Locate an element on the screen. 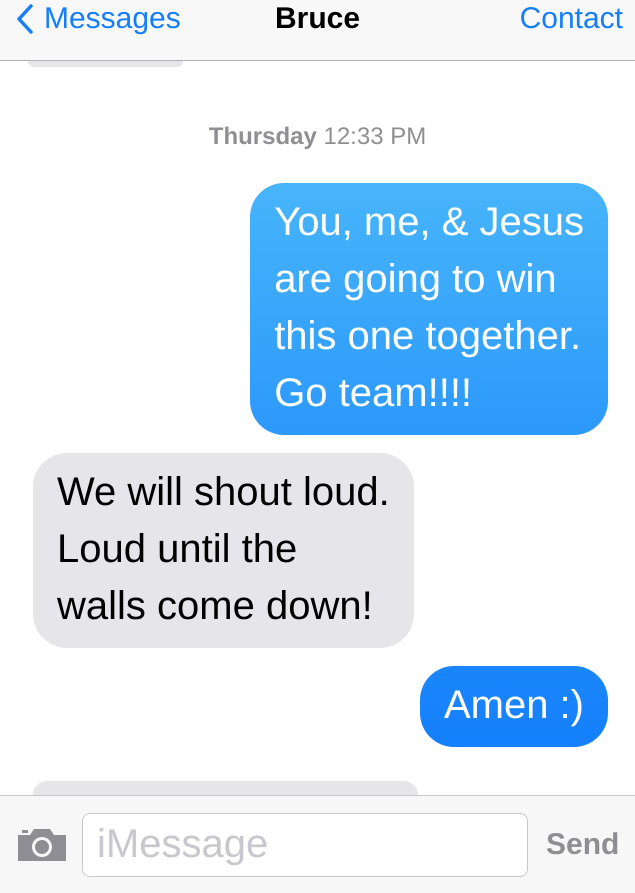 The height and width of the screenshot is (893, 635). send-button: Send is located at coordinates (583, 845).